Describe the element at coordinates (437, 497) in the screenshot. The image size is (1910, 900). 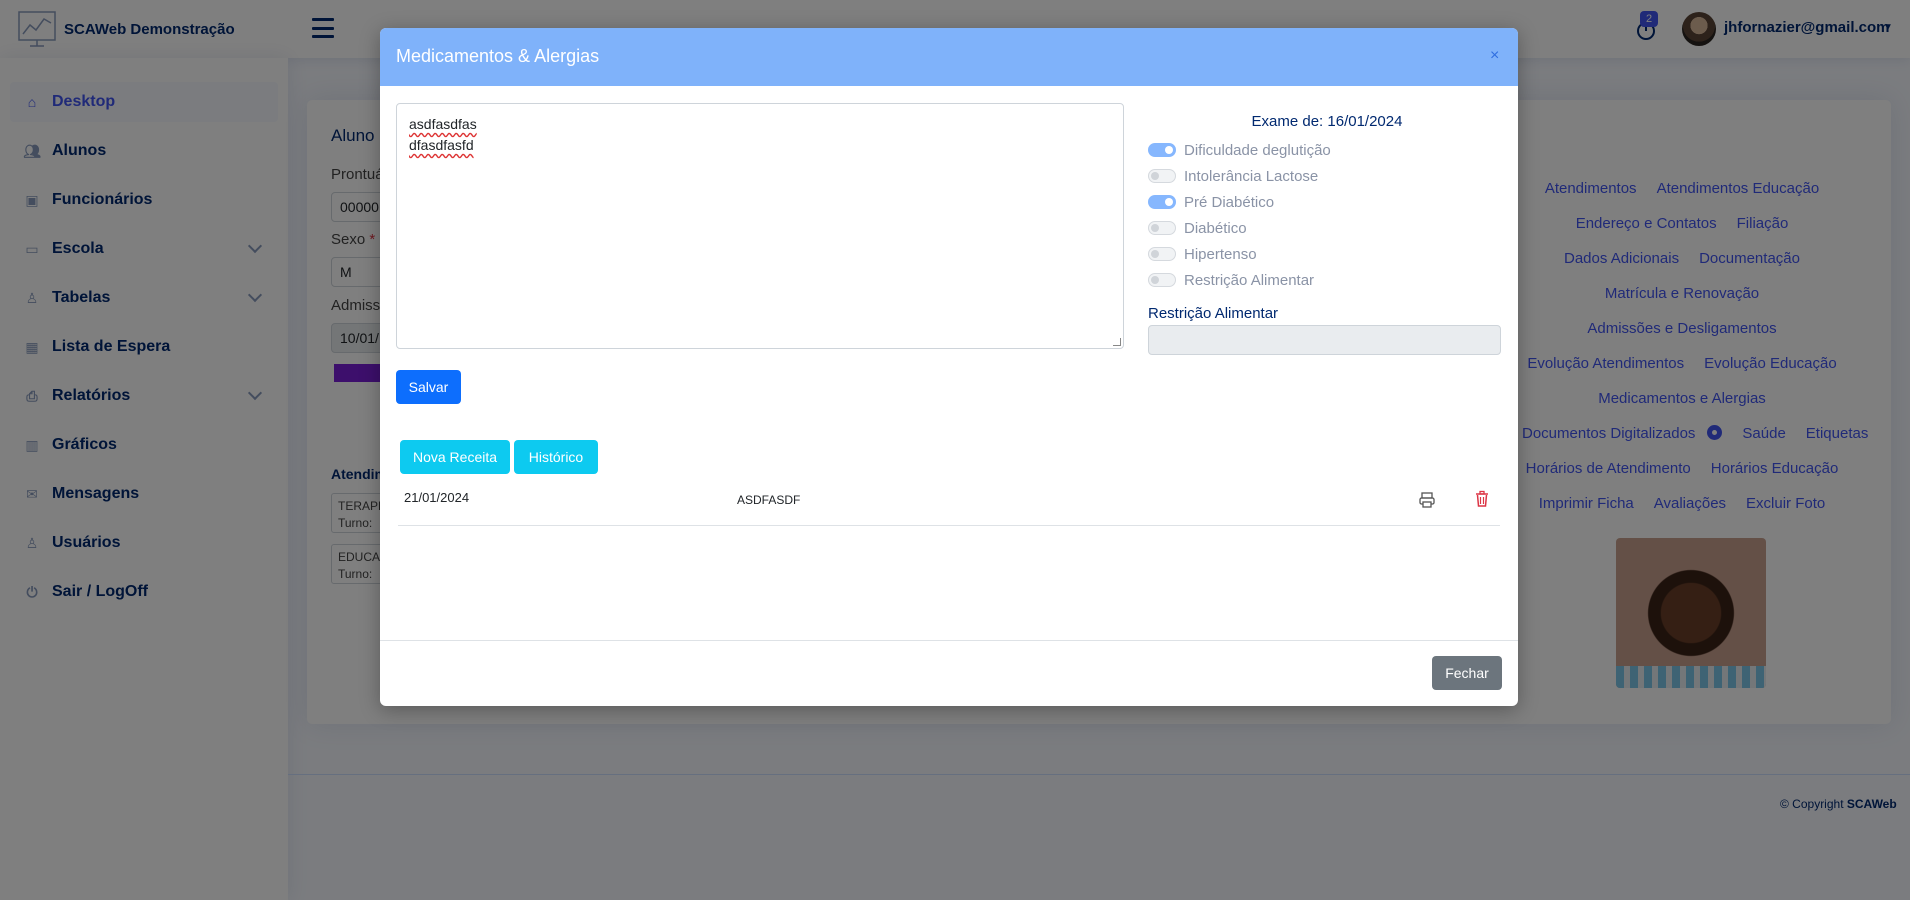
I see `prescription-date: 21/01/2024` at that location.